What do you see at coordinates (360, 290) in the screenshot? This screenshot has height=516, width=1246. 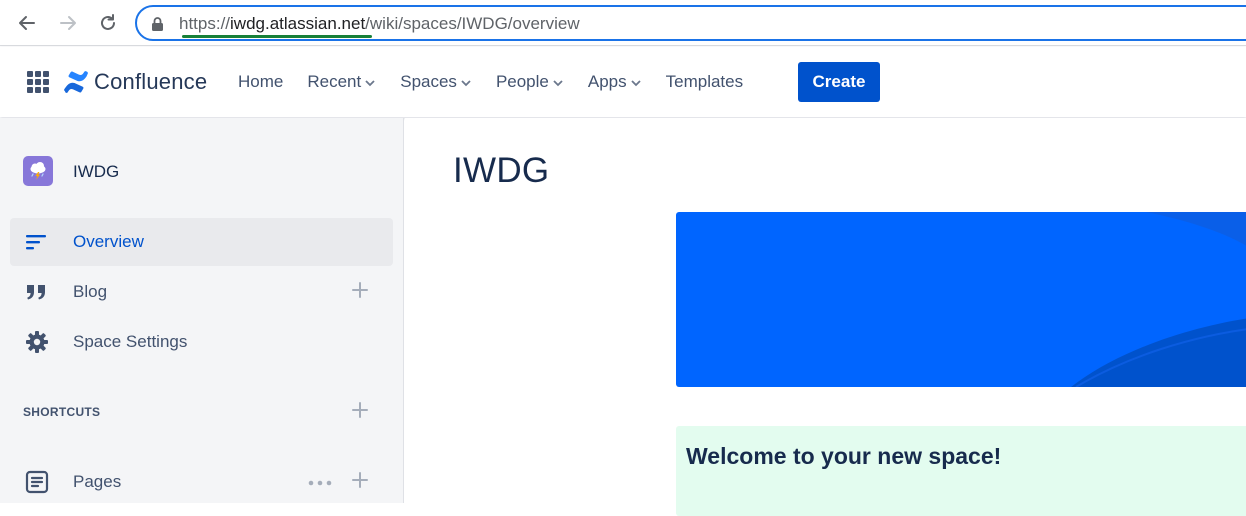 I see `add-blog-post-icon` at bounding box center [360, 290].